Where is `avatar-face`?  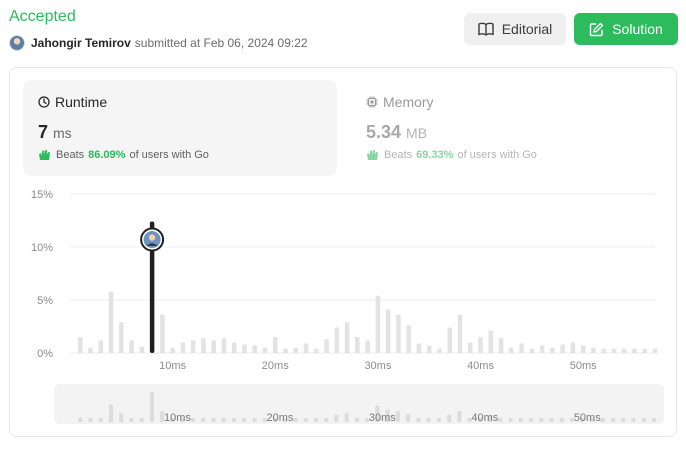
avatar-face is located at coordinates (152, 237).